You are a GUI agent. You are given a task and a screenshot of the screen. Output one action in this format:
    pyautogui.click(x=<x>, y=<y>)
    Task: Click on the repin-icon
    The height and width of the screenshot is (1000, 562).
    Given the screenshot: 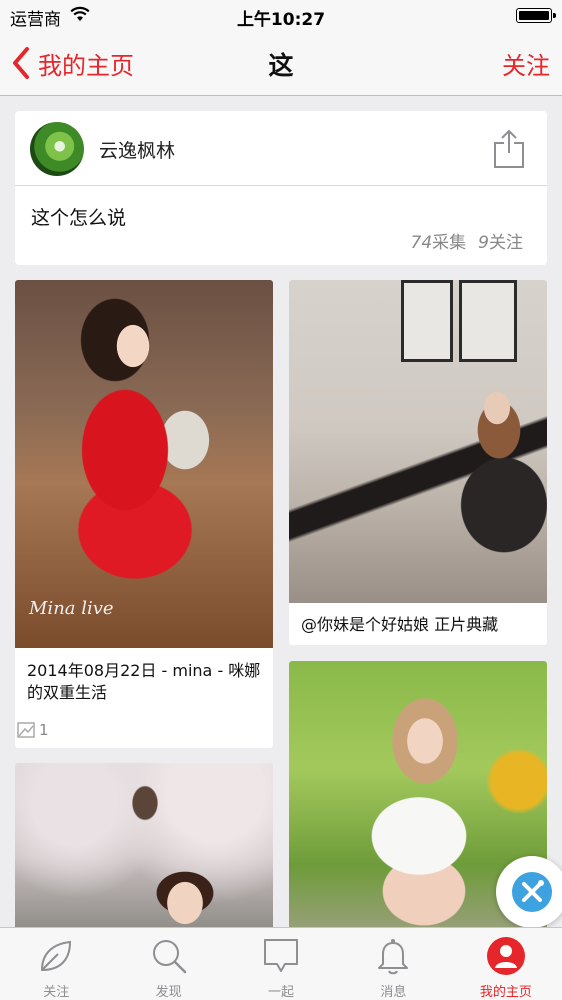 What is the action you would take?
    pyautogui.click(x=26, y=730)
    